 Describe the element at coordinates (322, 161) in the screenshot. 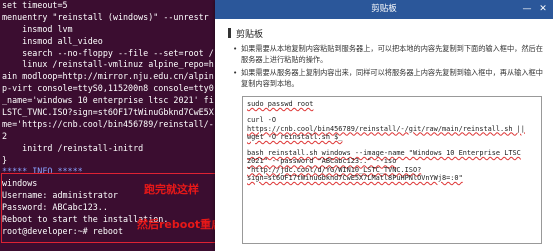

I see `clipboard-line: 2021" --password "ABCabc123.." --iso` at that location.